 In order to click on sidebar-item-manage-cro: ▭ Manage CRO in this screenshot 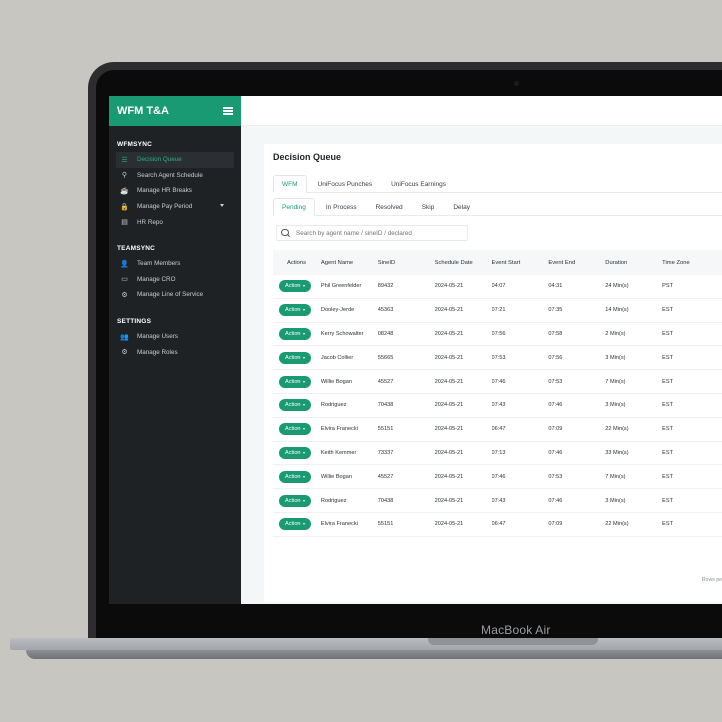, I will do `click(175, 280)`.